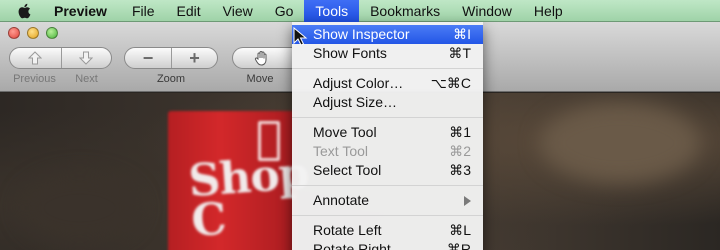  What do you see at coordinates (34, 79) in the screenshot?
I see `previous-label: Previous` at bounding box center [34, 79].